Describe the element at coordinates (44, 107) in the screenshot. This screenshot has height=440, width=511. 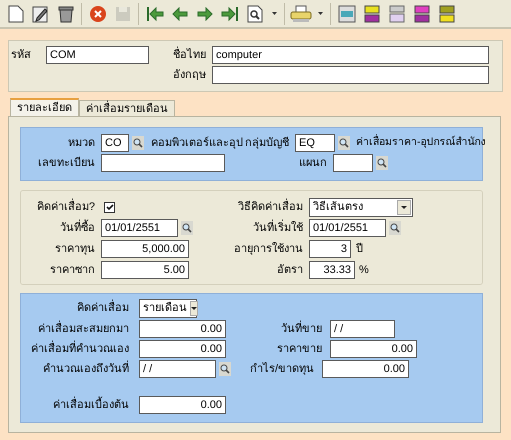
I see `tab: รายละเอียด` at that location.